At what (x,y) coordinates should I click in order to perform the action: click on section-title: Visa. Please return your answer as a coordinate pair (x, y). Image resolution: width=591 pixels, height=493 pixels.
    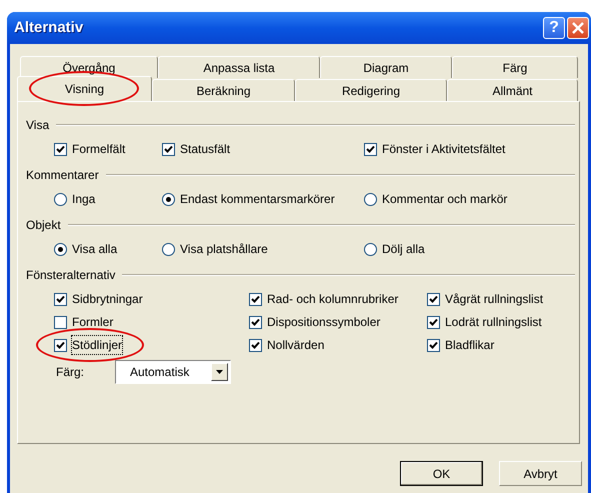
    Looking at the image, I should click on (38, 125).